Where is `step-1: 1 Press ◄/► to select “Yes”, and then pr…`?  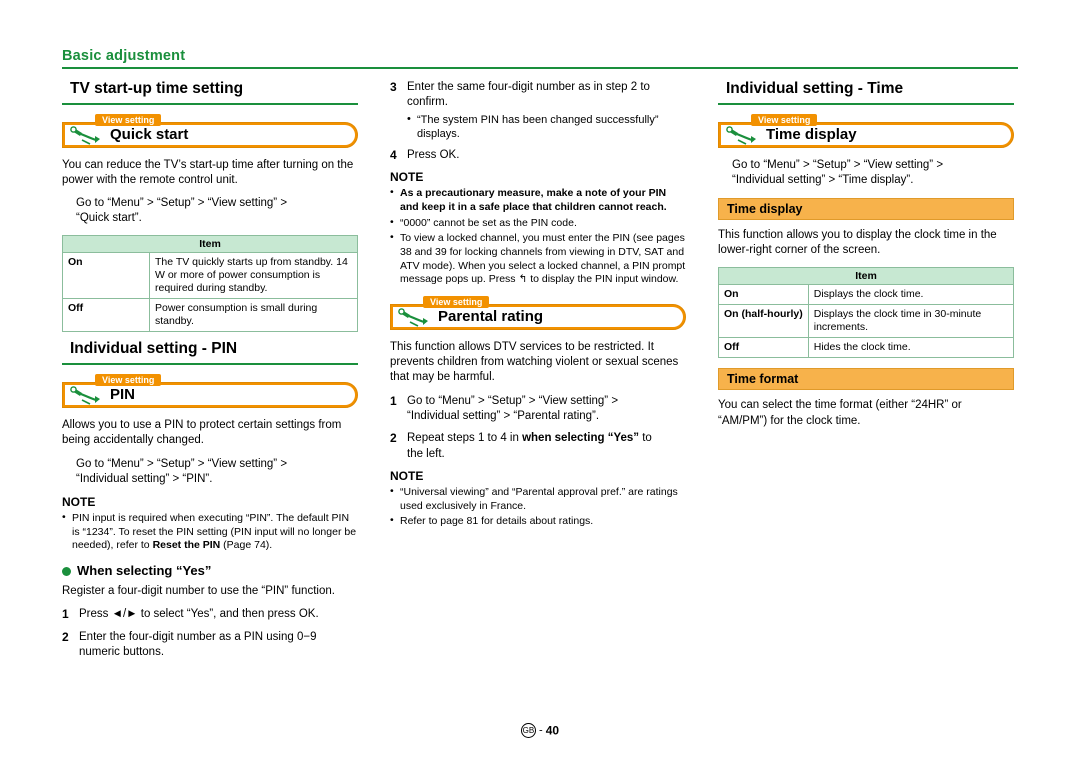
step-1: 1 Press ◄/► to select “Yes”, and then pr… is located at coordinates (210, 614).